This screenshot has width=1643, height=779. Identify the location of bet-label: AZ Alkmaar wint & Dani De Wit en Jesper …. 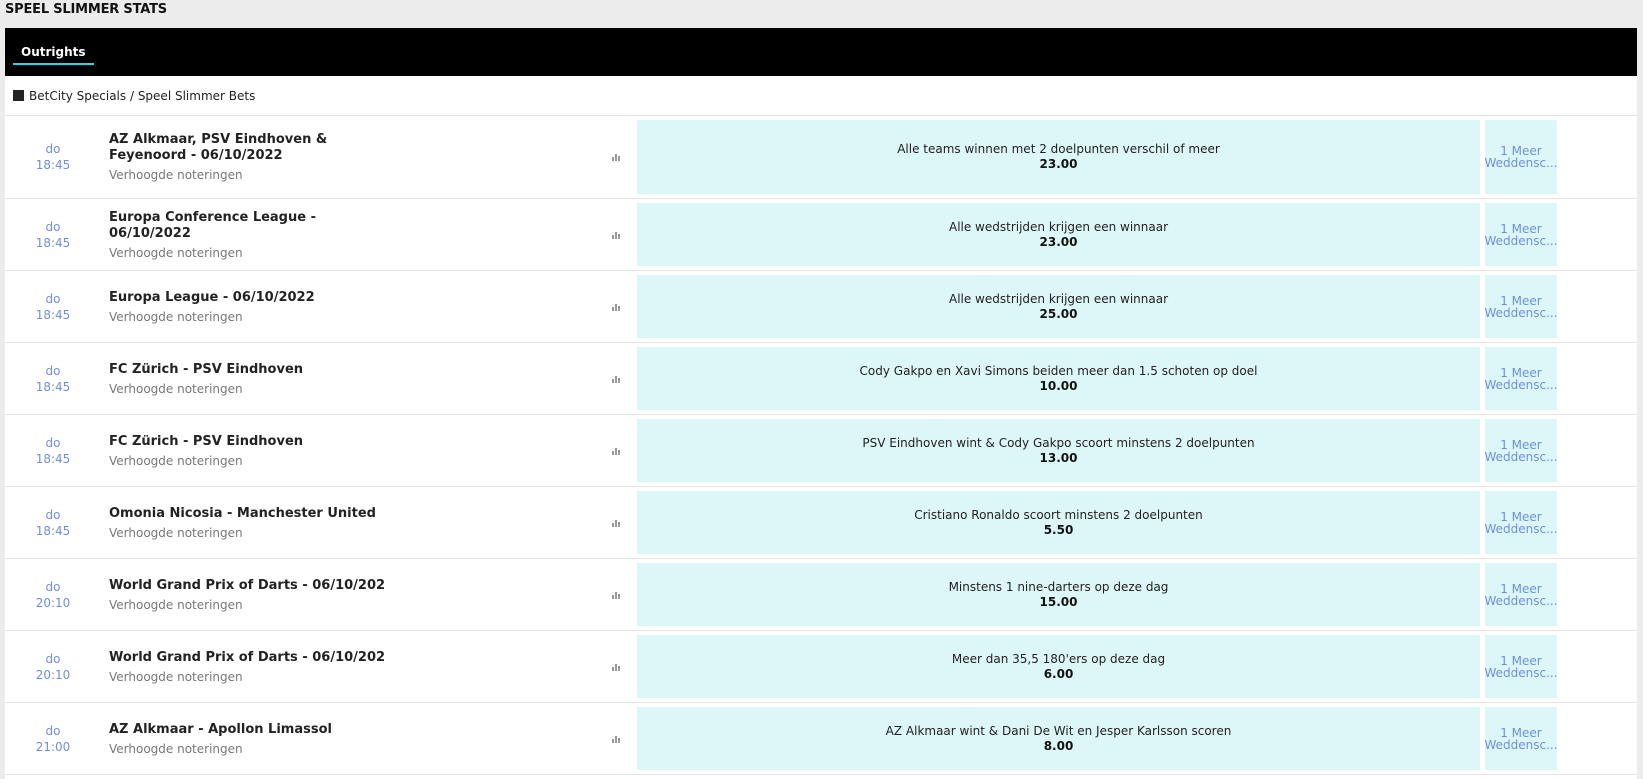
(1058, 730).